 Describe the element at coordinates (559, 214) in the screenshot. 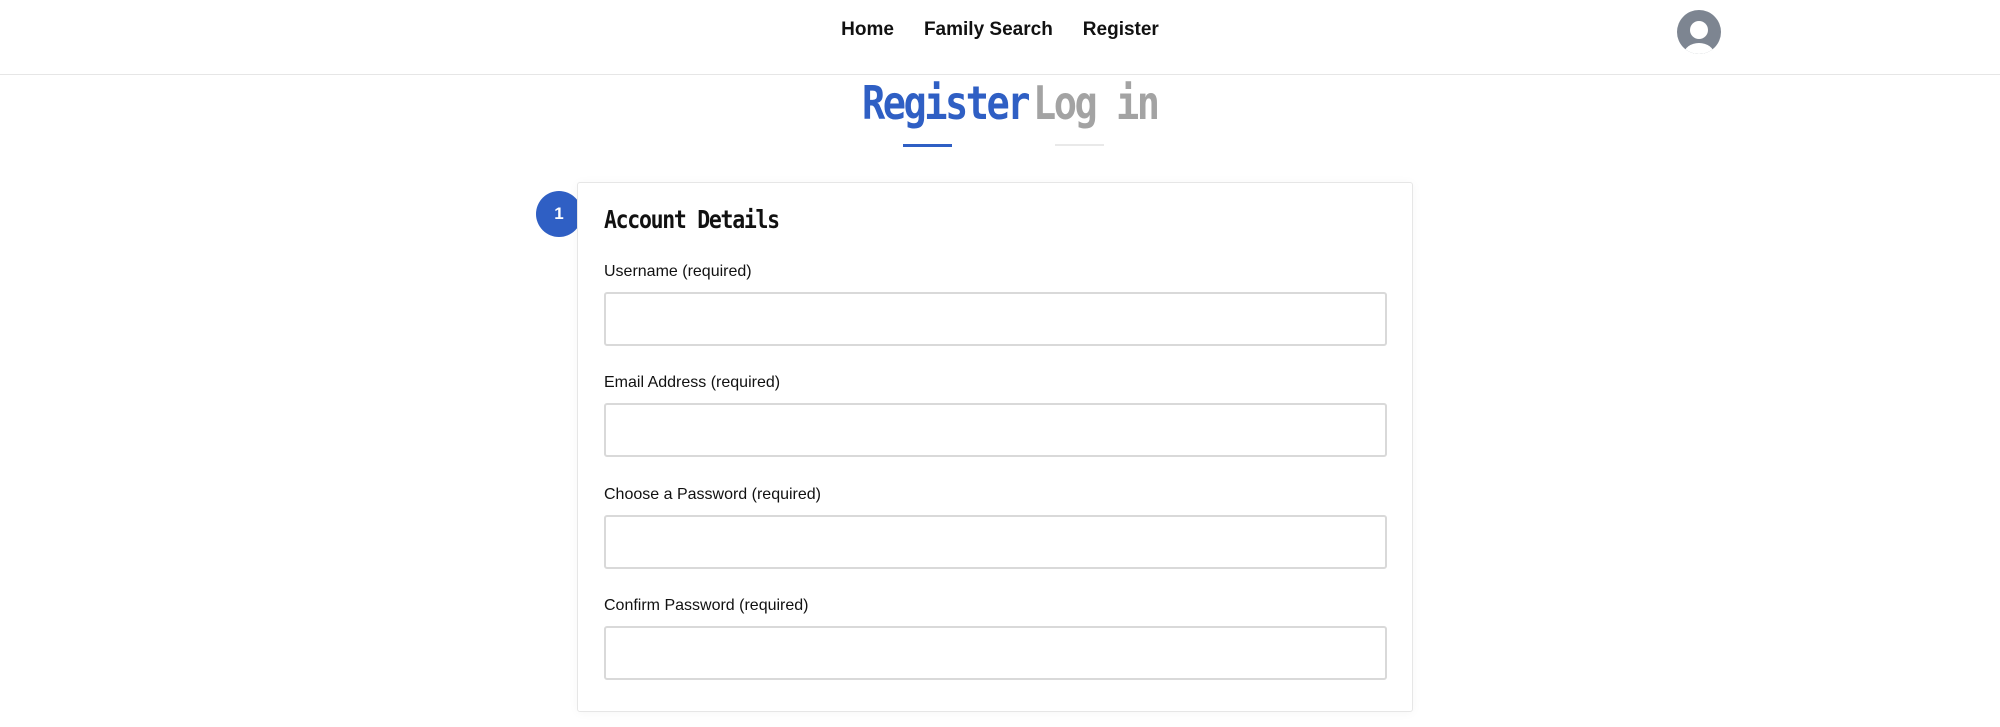

I see `step-number-badge: 1` at that location.